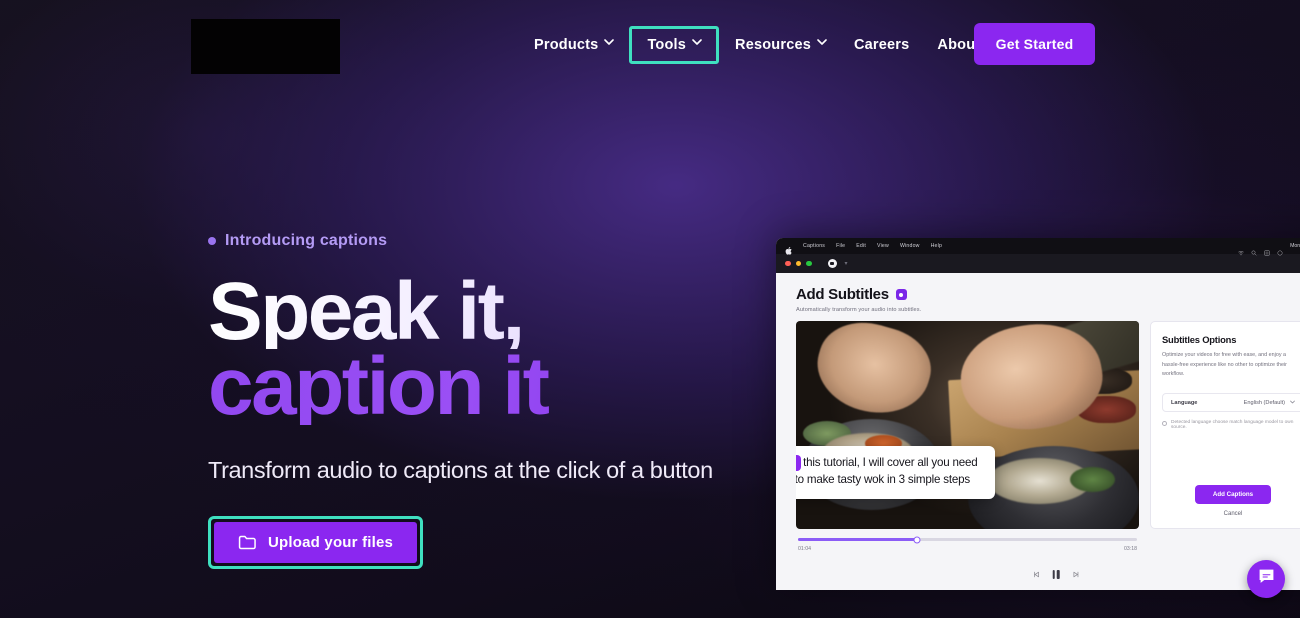 This screenshot has width=1300, height=618. Describe the element at coordinates (798, 263) in the screenshot. I see `minimize-window-icon` at that location.